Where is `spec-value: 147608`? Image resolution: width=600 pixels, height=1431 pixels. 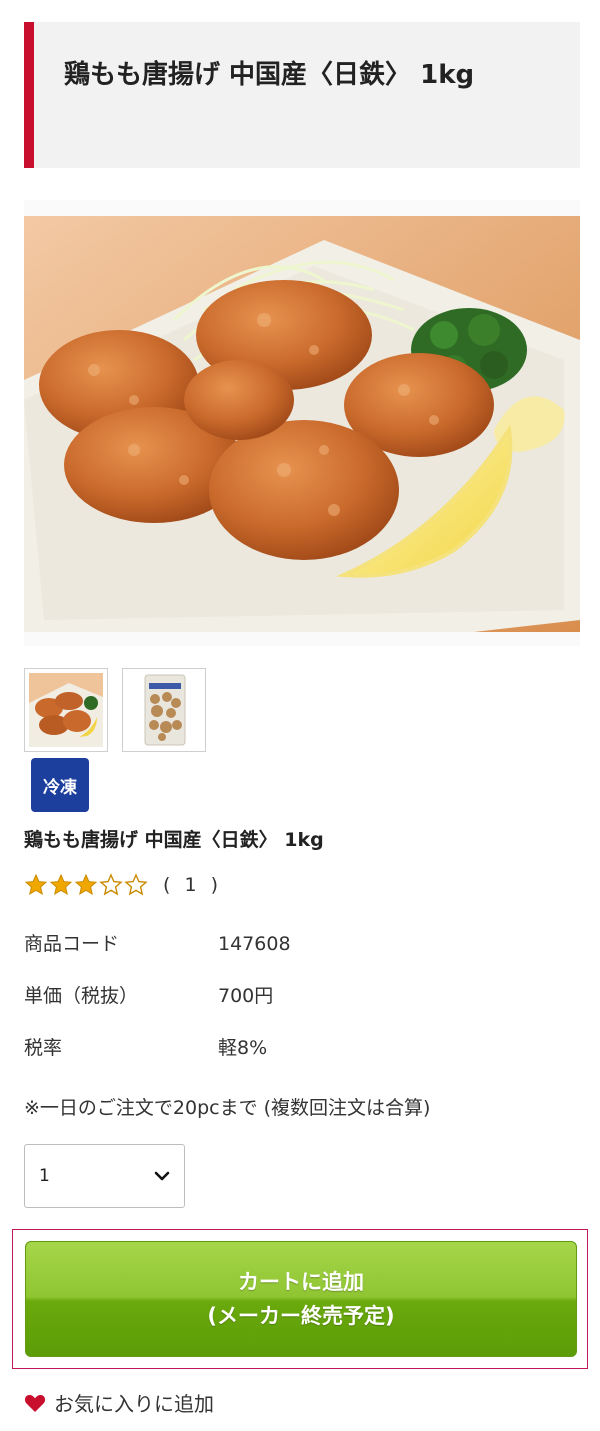
spec-value: 147608 is located at coordinates (254, 944).